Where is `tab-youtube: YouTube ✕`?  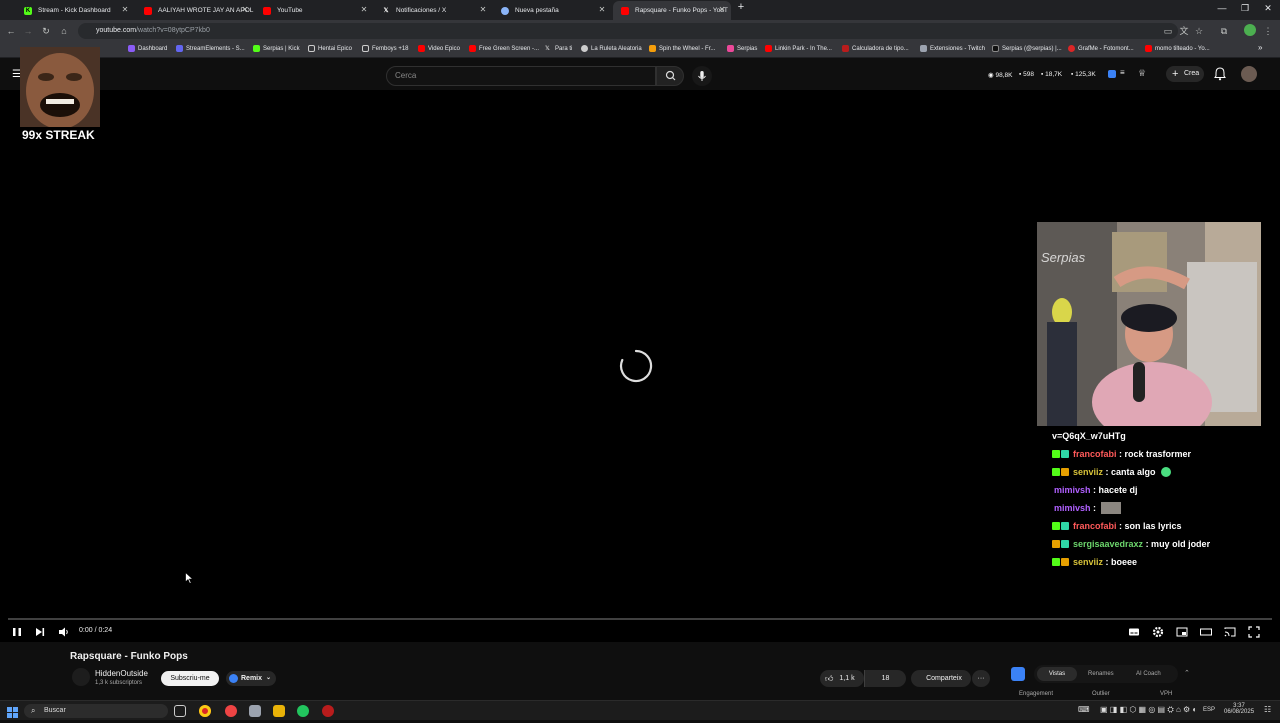
tab-youtube: YouTube ✕ is located at coordinates (314, 10).